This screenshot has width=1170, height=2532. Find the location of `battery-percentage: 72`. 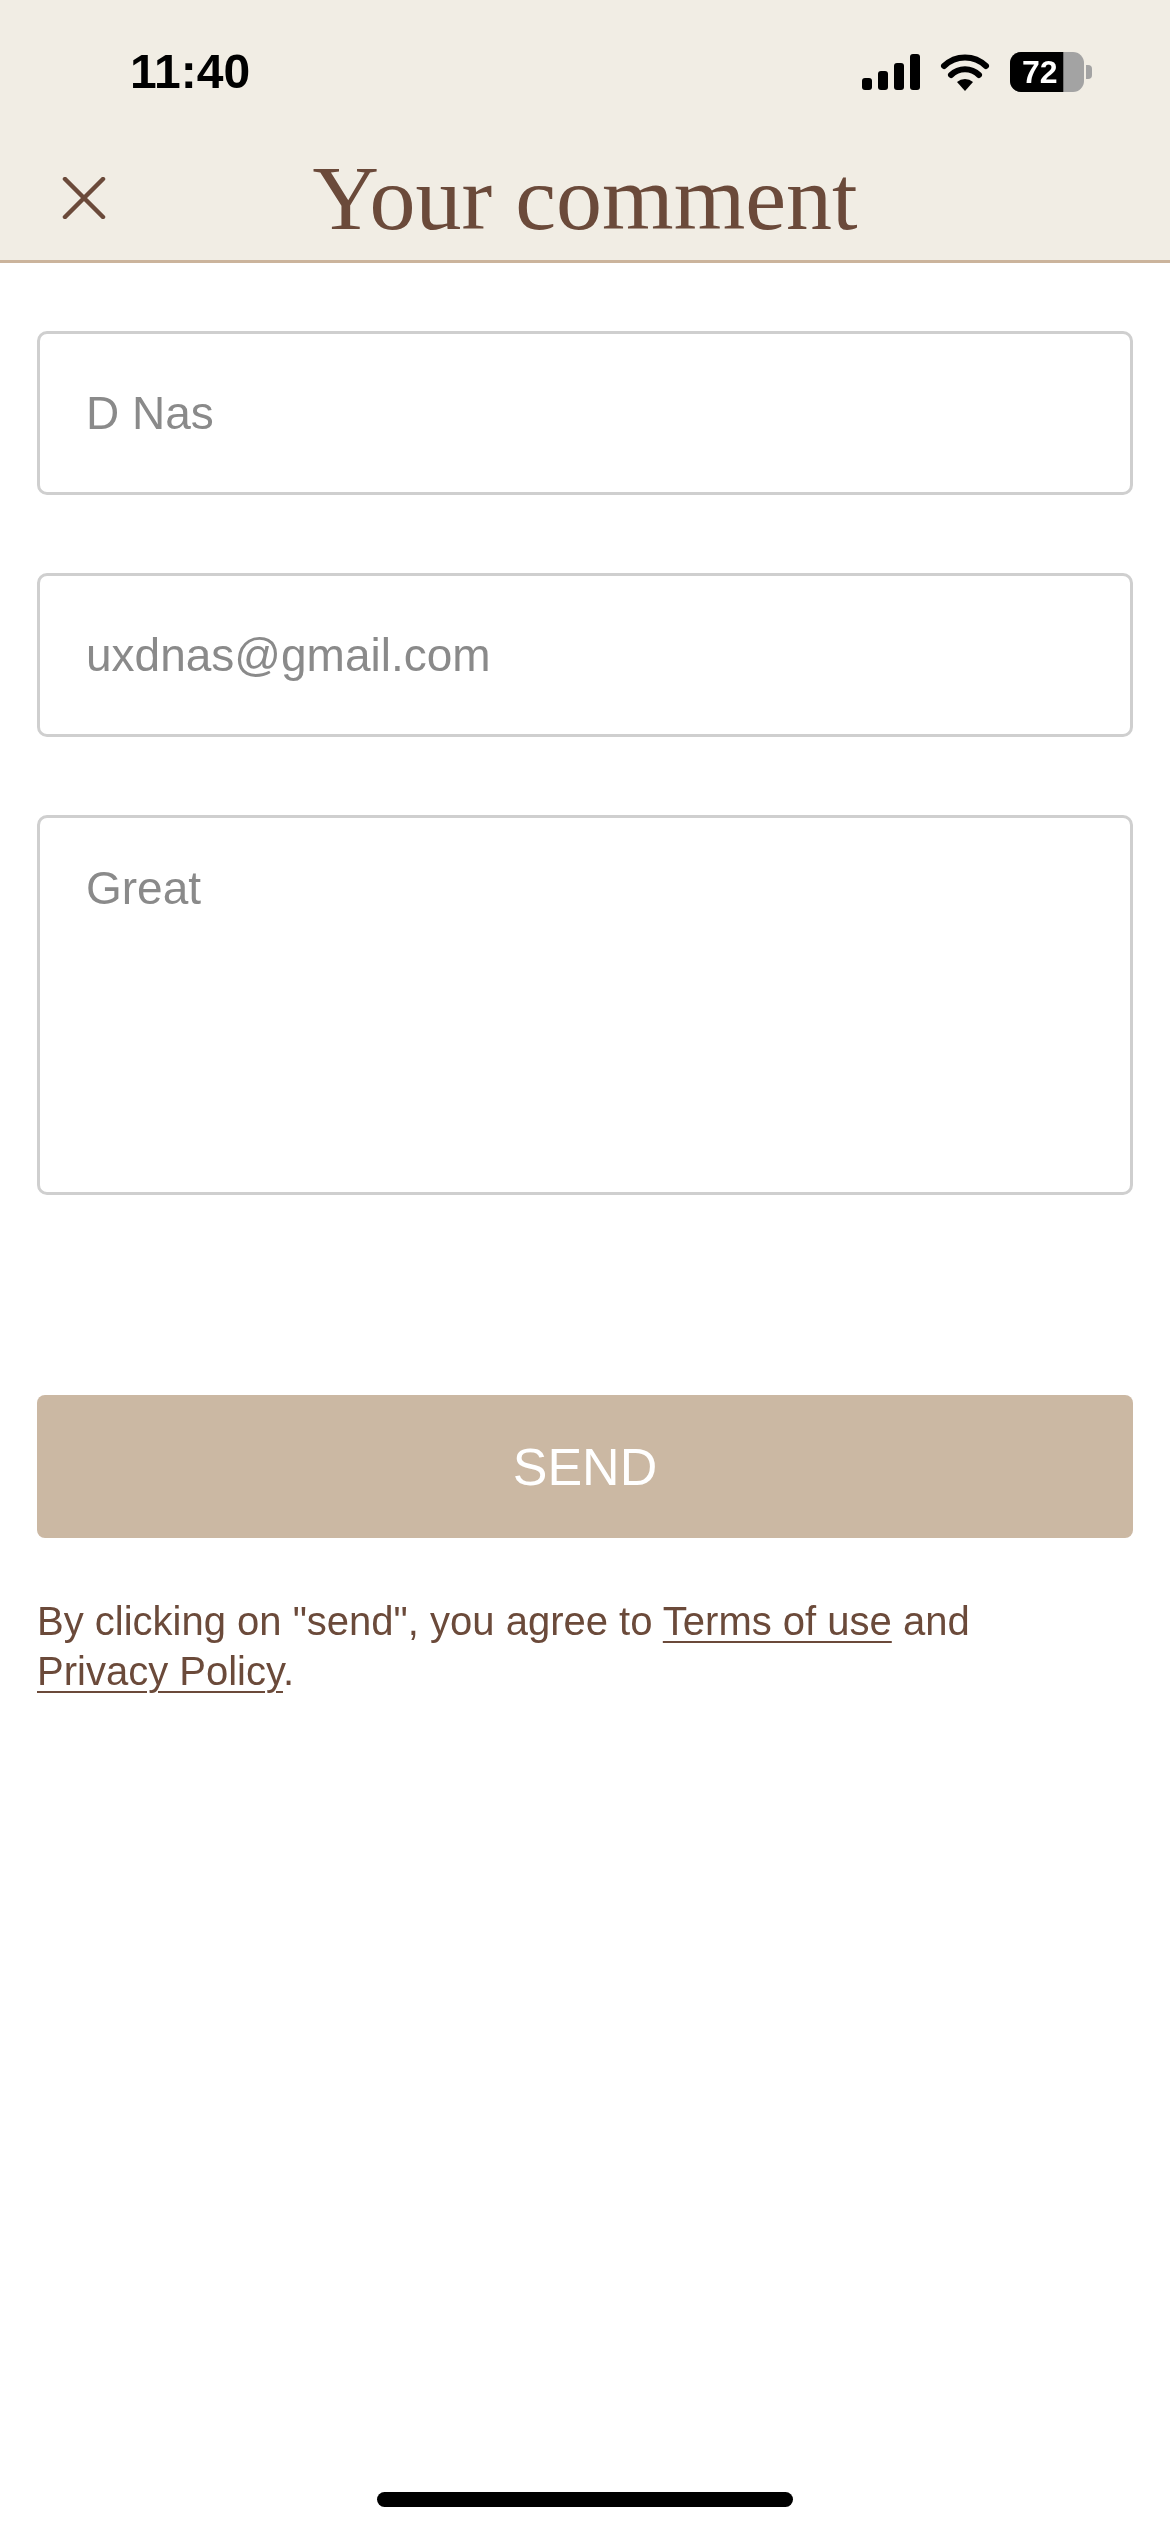

battery-percentage: 72 is located at coordinates (1040, 72).